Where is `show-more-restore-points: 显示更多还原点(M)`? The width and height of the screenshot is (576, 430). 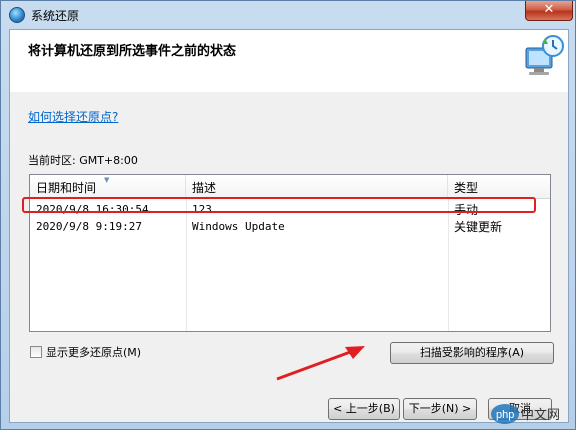
show-more-restore-points: 显示更多还原点(M) is located at coordinates (85, 352).